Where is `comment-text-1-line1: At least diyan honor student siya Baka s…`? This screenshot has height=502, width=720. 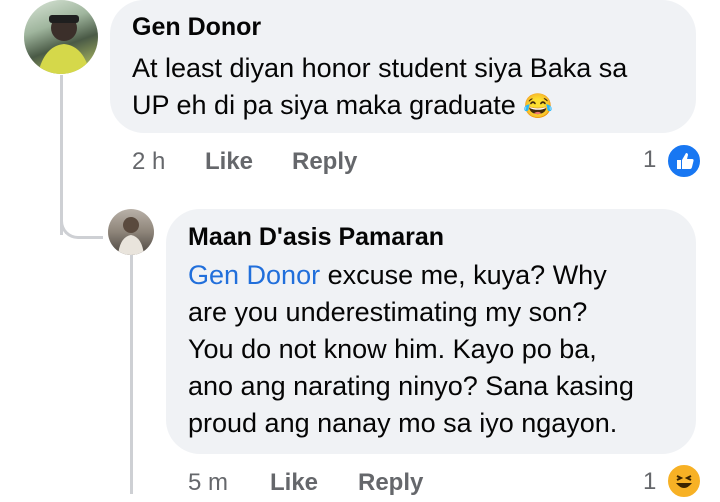 comment-text-1-line1: At least diyan honor student siya Baka s… is located at coordinates (380, 68).